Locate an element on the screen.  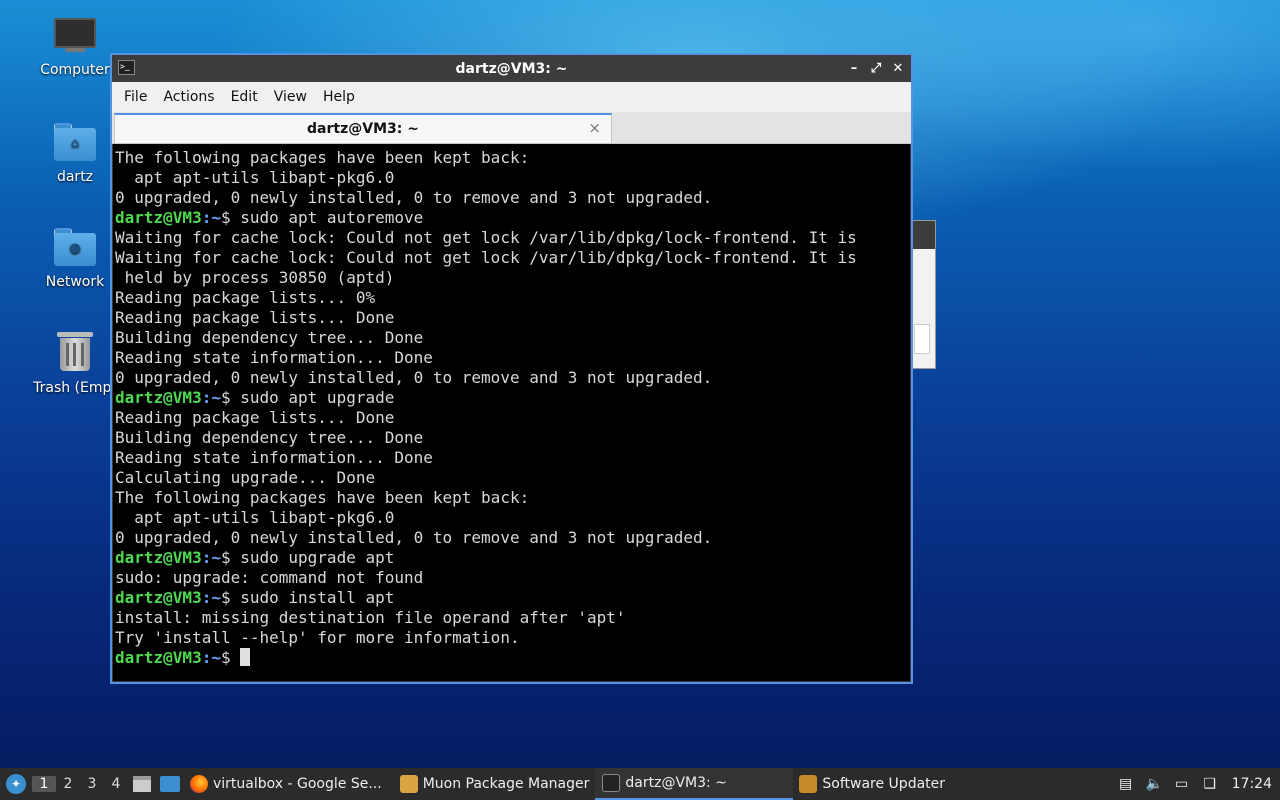
firefox-icon is located at coordinates (199, 784).